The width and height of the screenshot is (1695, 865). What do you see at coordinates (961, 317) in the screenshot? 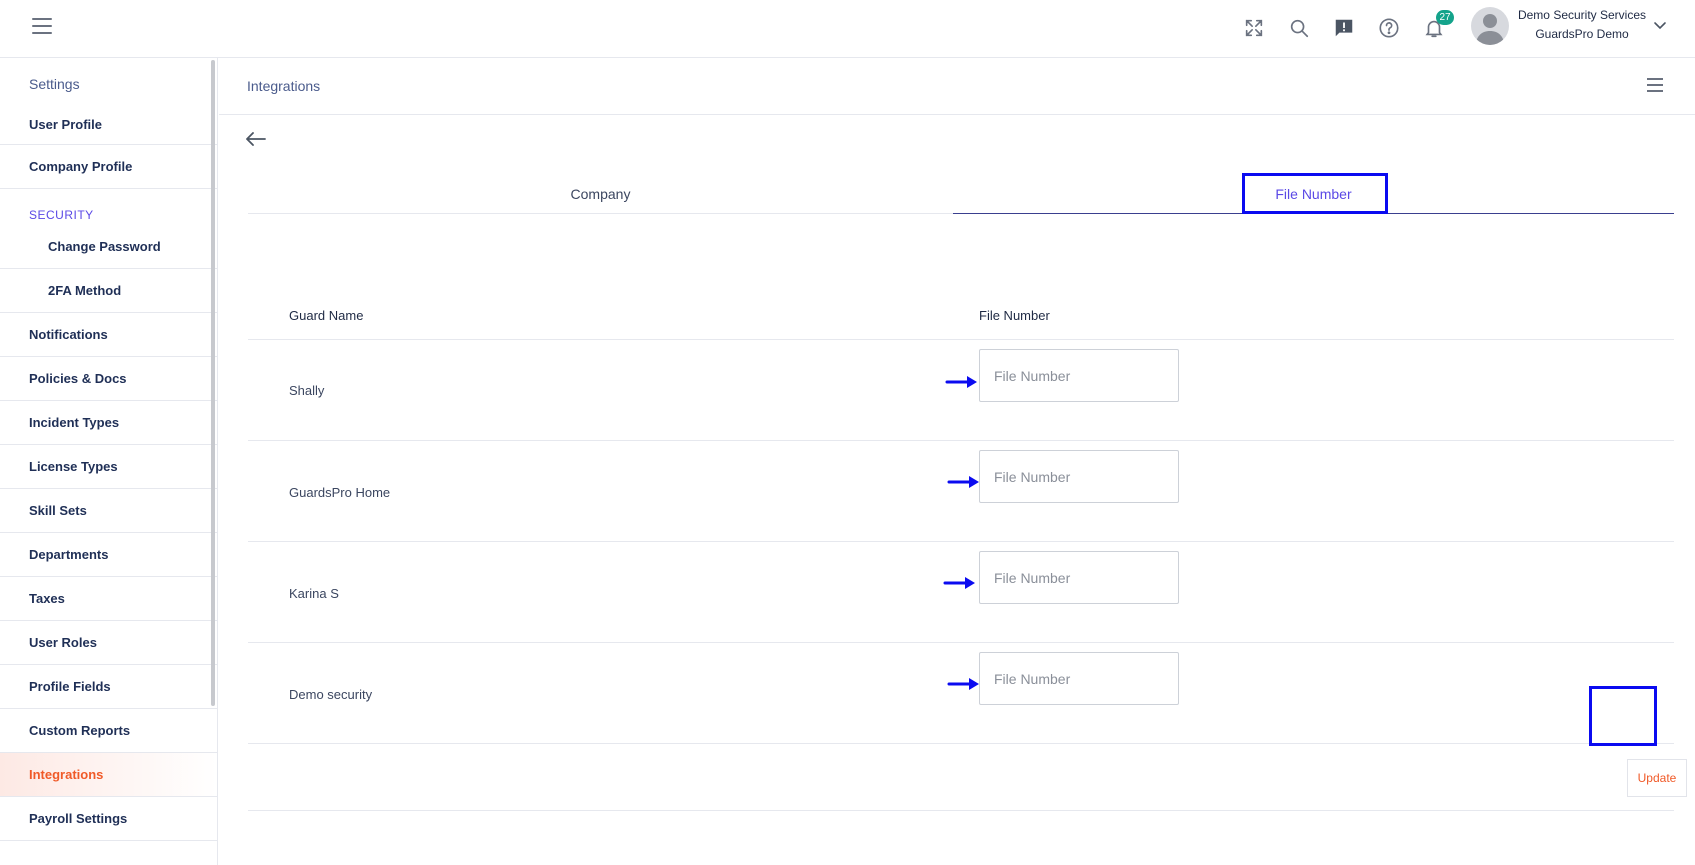
I see `table-header: Guard Name File Number` at bounding box center [961, 317].